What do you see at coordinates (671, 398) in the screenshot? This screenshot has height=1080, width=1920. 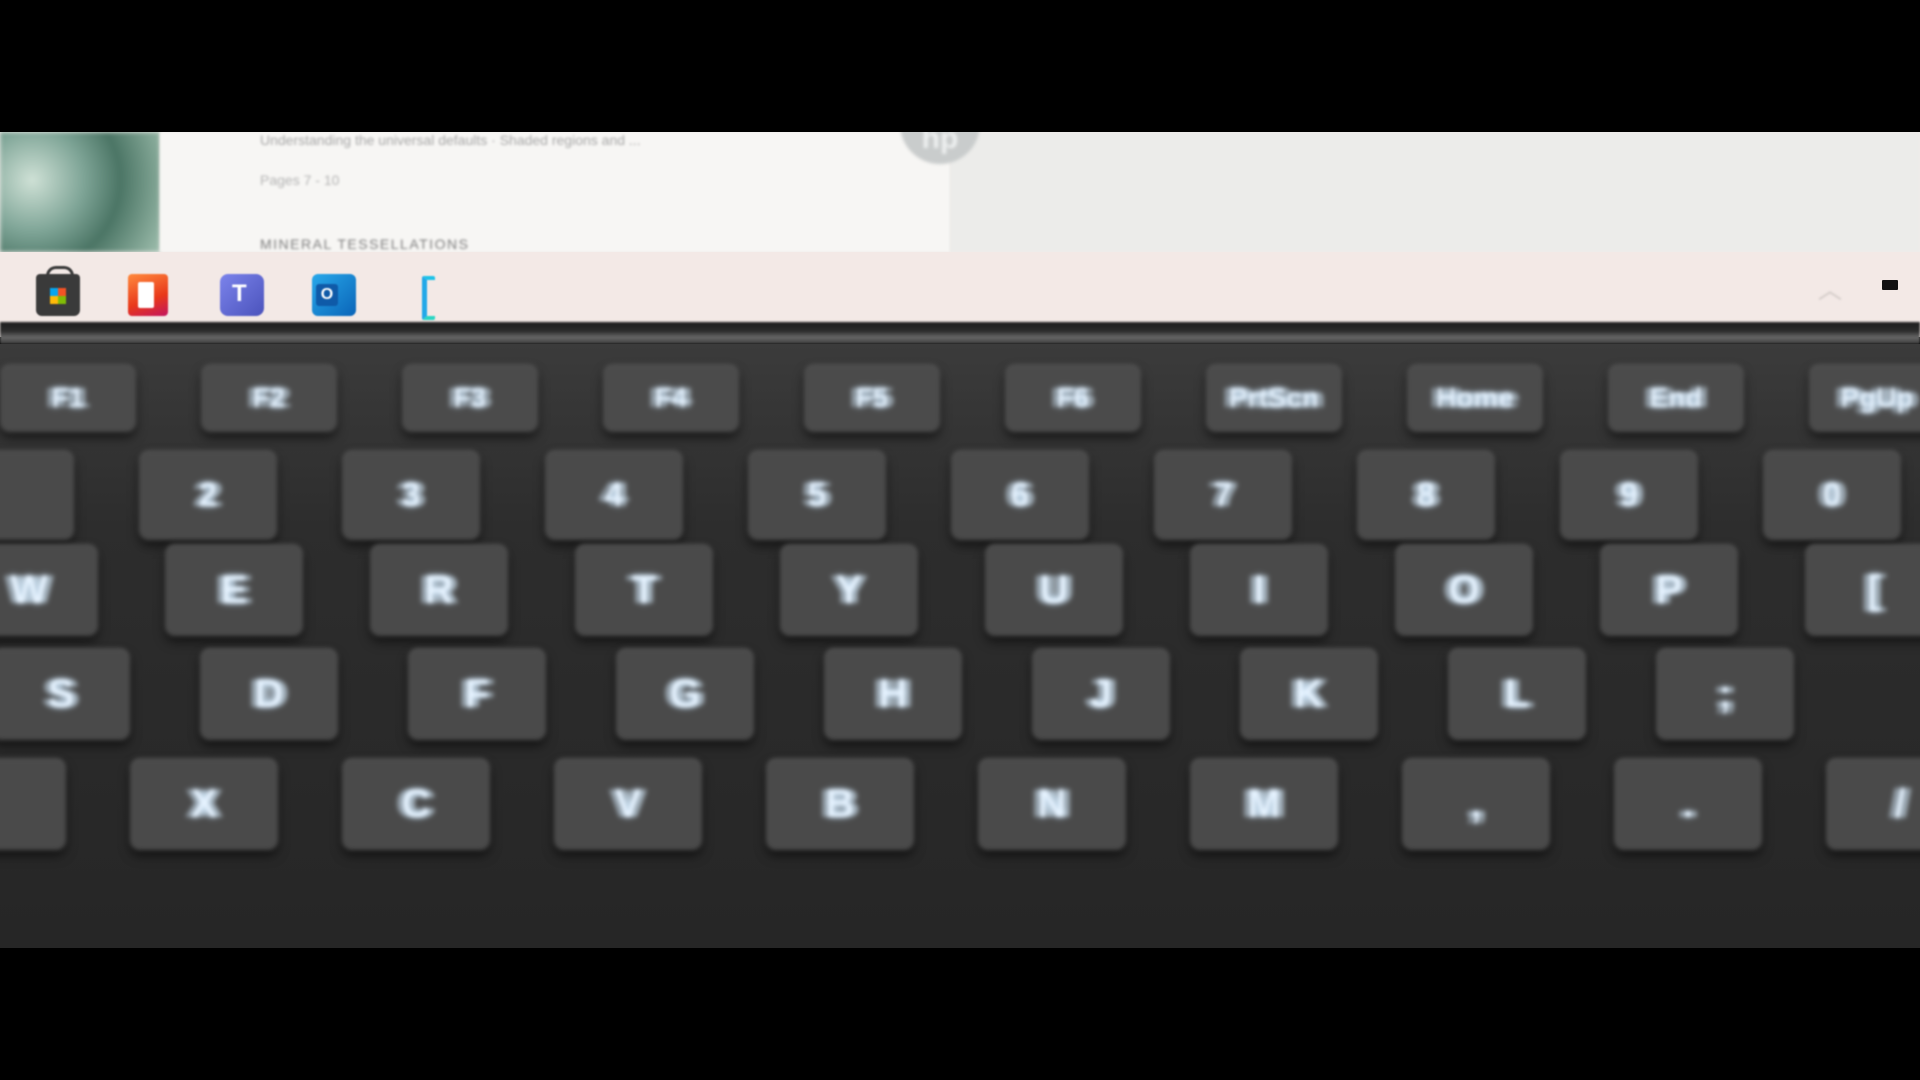 I see `key-function-3: F4` at bounding box center [671, 398].